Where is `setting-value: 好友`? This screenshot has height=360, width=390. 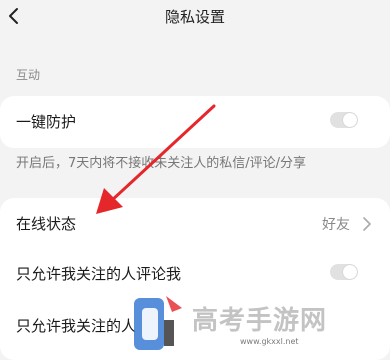 setting-value: 好友 is located at coordinates (336, 225).